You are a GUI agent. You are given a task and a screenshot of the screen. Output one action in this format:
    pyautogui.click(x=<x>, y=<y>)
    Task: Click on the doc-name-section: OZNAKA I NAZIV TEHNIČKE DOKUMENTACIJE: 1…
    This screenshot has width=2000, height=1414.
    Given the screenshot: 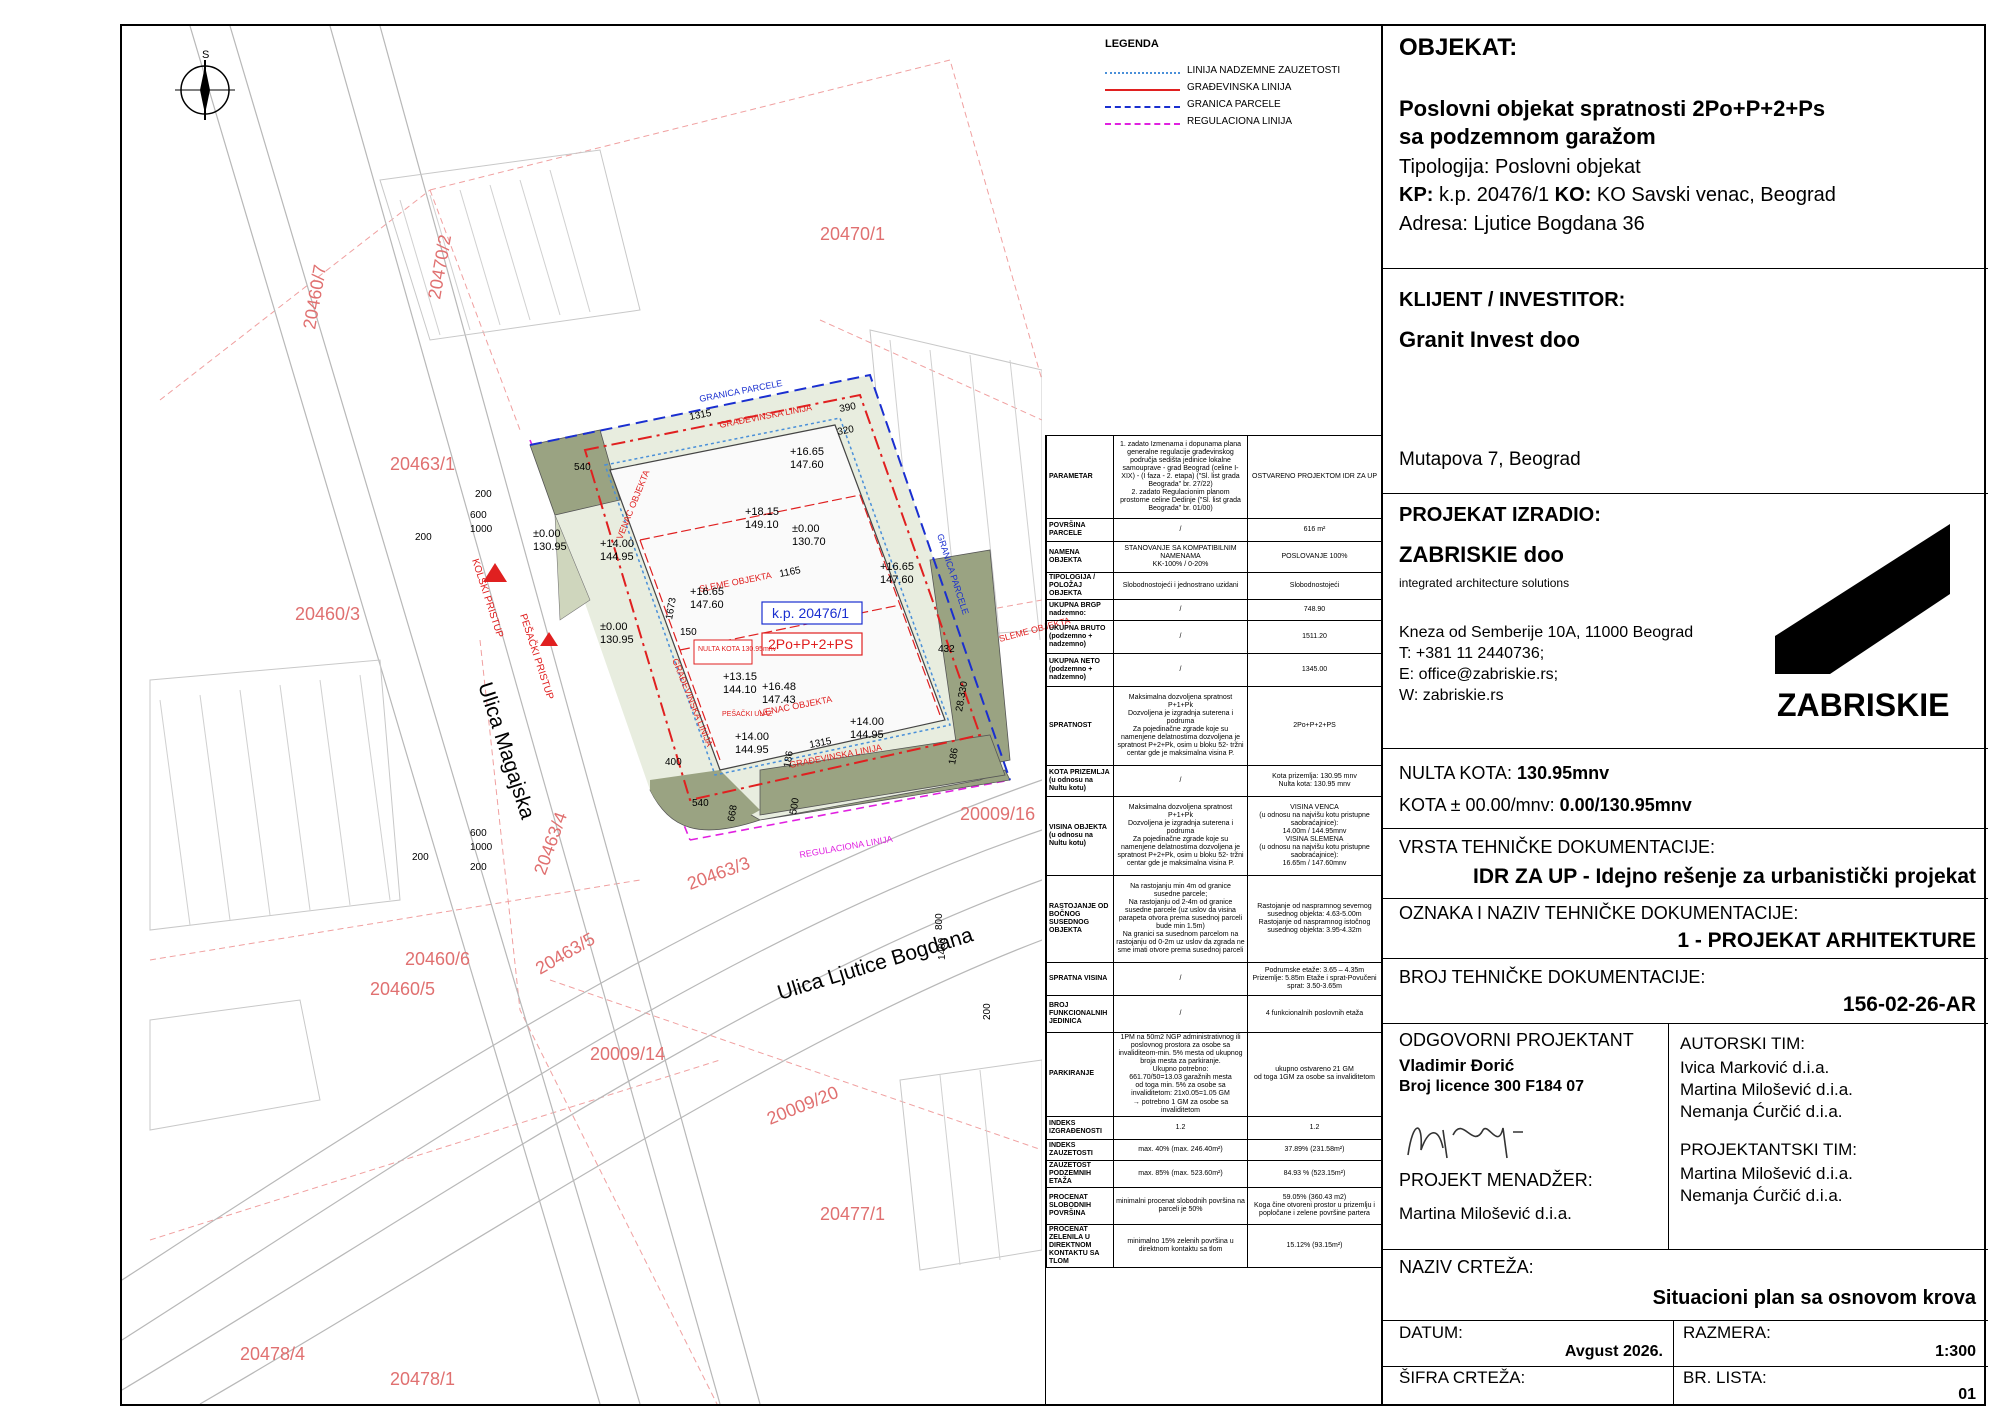 What is the action you would take?
    pyautogui.click(x=1685, y=929)
    